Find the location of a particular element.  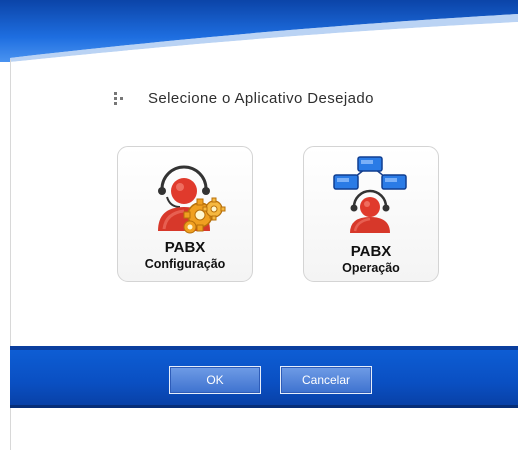

cancel-button: Cancelar is located at coordinates (326, 380).